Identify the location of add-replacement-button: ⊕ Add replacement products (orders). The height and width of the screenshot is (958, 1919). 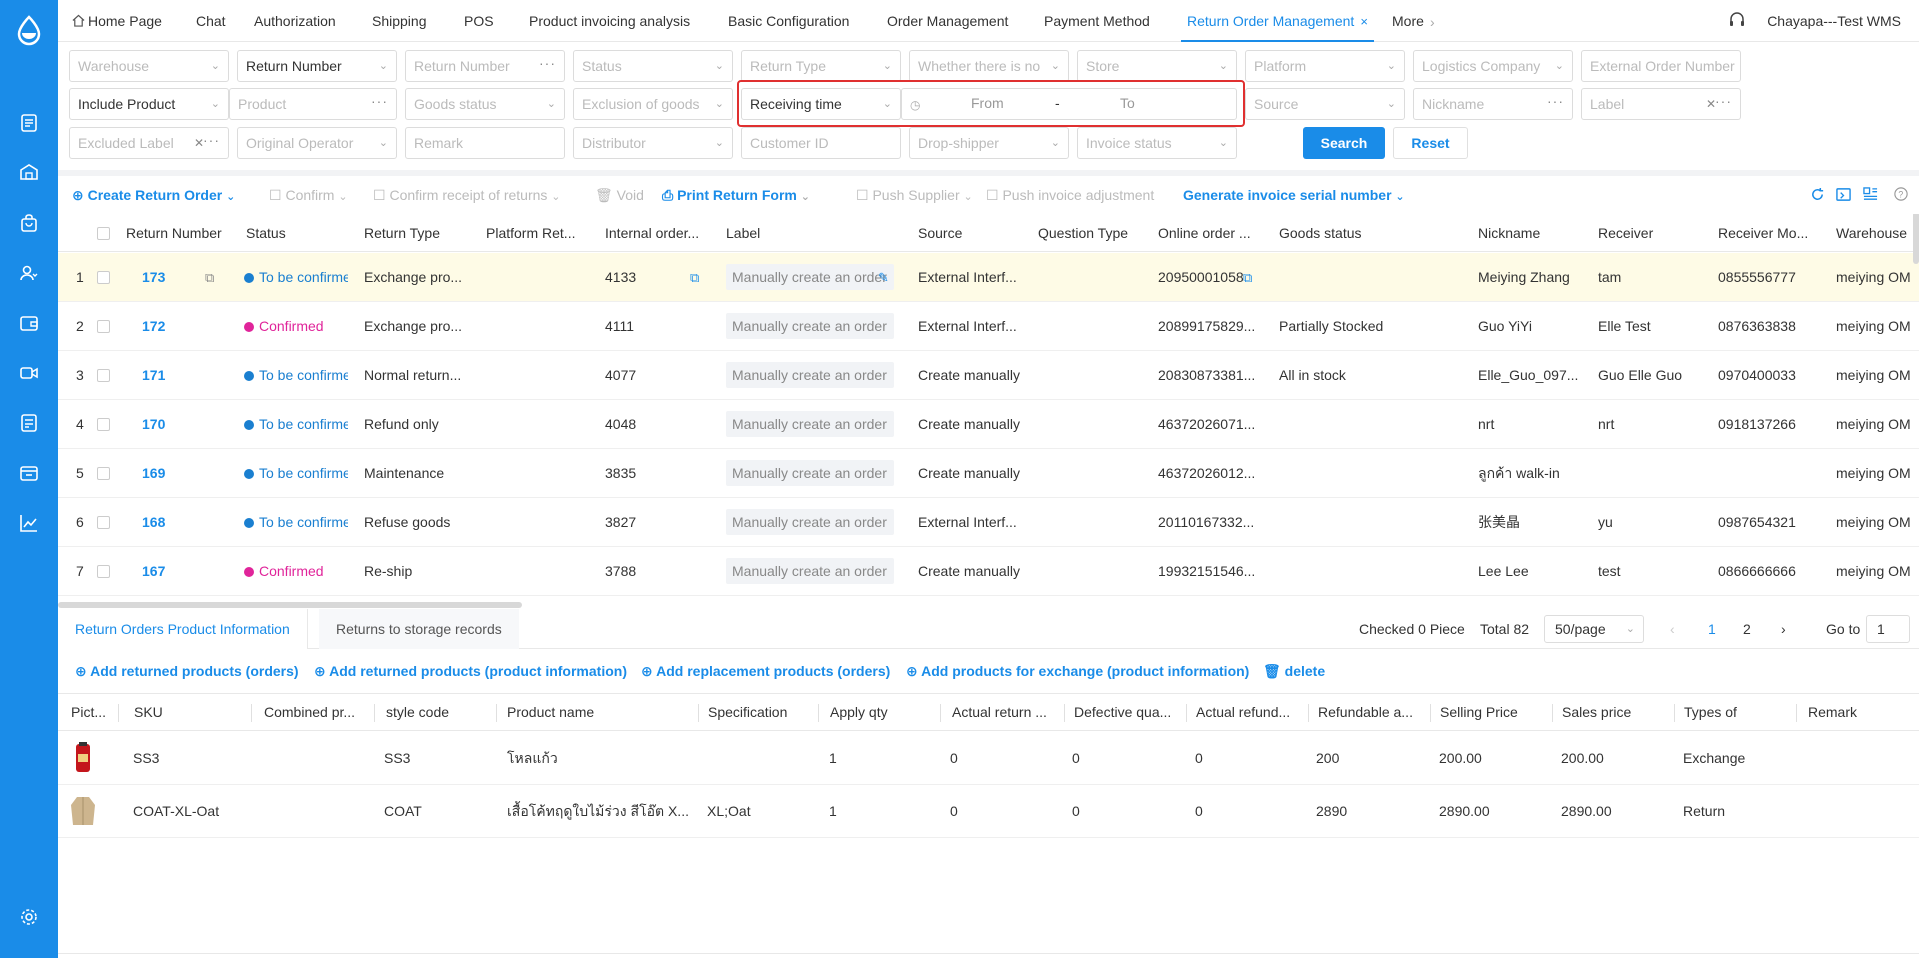
(765, 671).